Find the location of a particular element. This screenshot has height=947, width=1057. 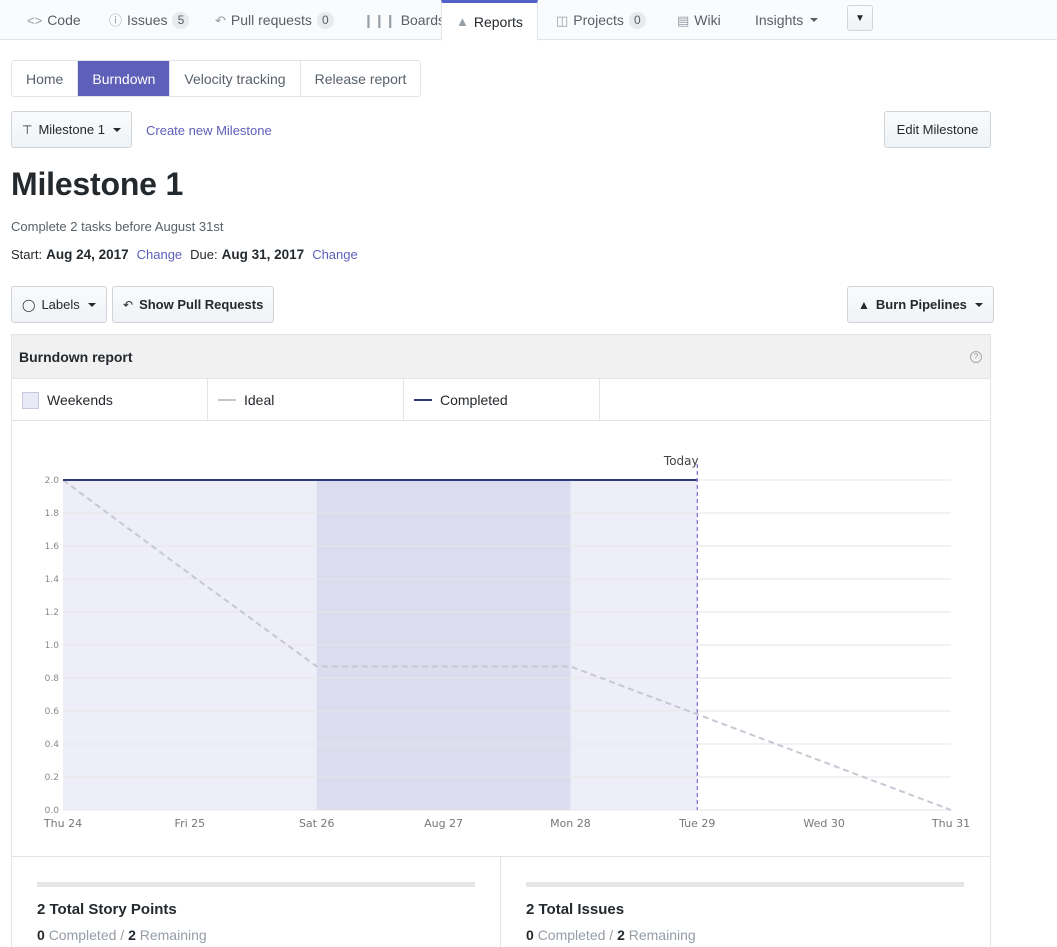

change-start-link: Change is located at coordinates (160, 254).